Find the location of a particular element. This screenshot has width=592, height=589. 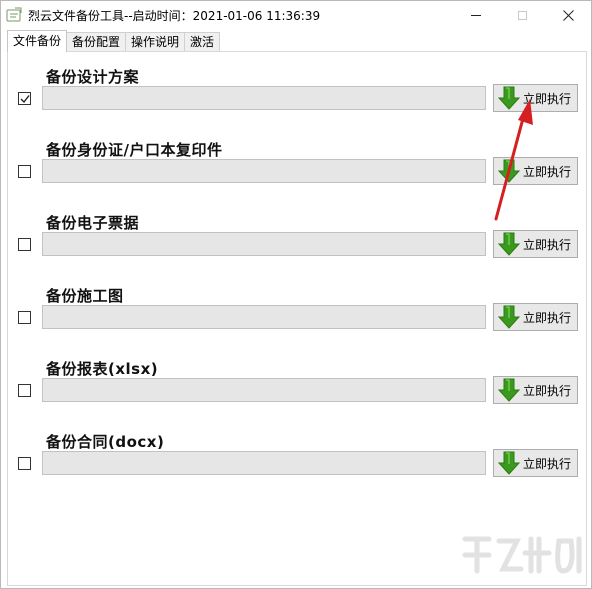

watermark-logo is located at coordinates (522, 555).